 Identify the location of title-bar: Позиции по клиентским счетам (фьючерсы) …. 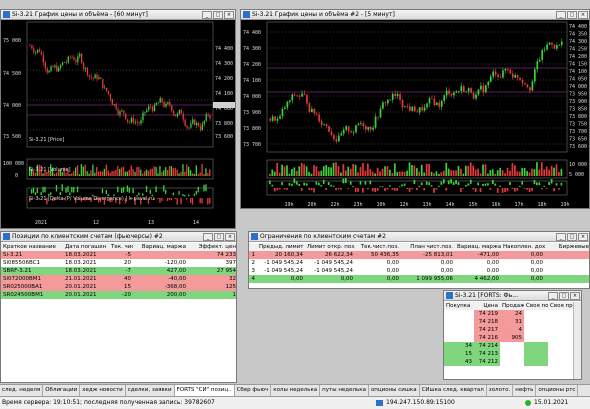
(118, 237).